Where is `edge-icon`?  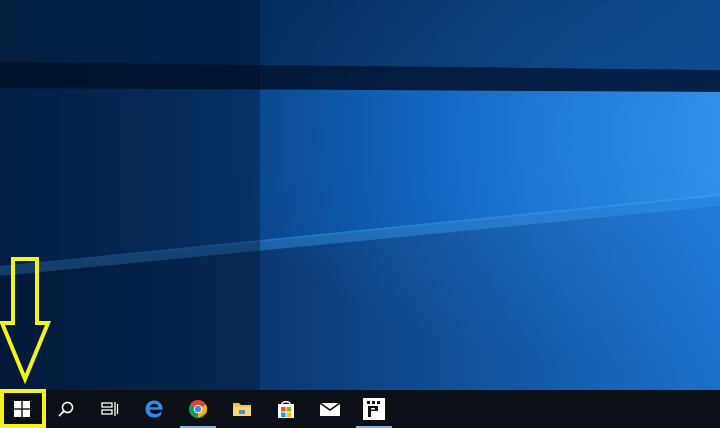
edge-icon is located at coordinates (154, 409).